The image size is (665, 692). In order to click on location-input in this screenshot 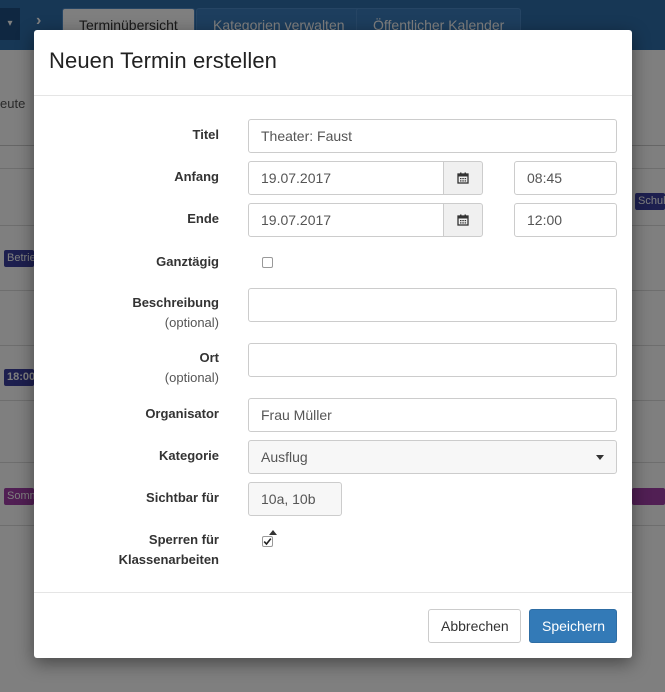, I will do `click(432, 360)`.